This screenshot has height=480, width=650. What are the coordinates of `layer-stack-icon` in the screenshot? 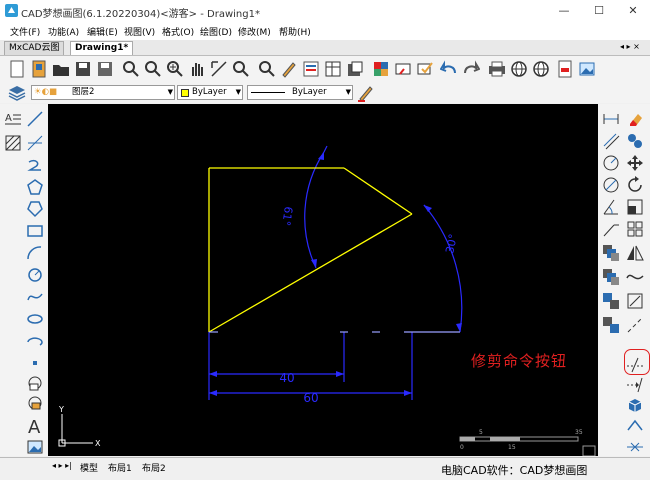 It's located at (611, 277).